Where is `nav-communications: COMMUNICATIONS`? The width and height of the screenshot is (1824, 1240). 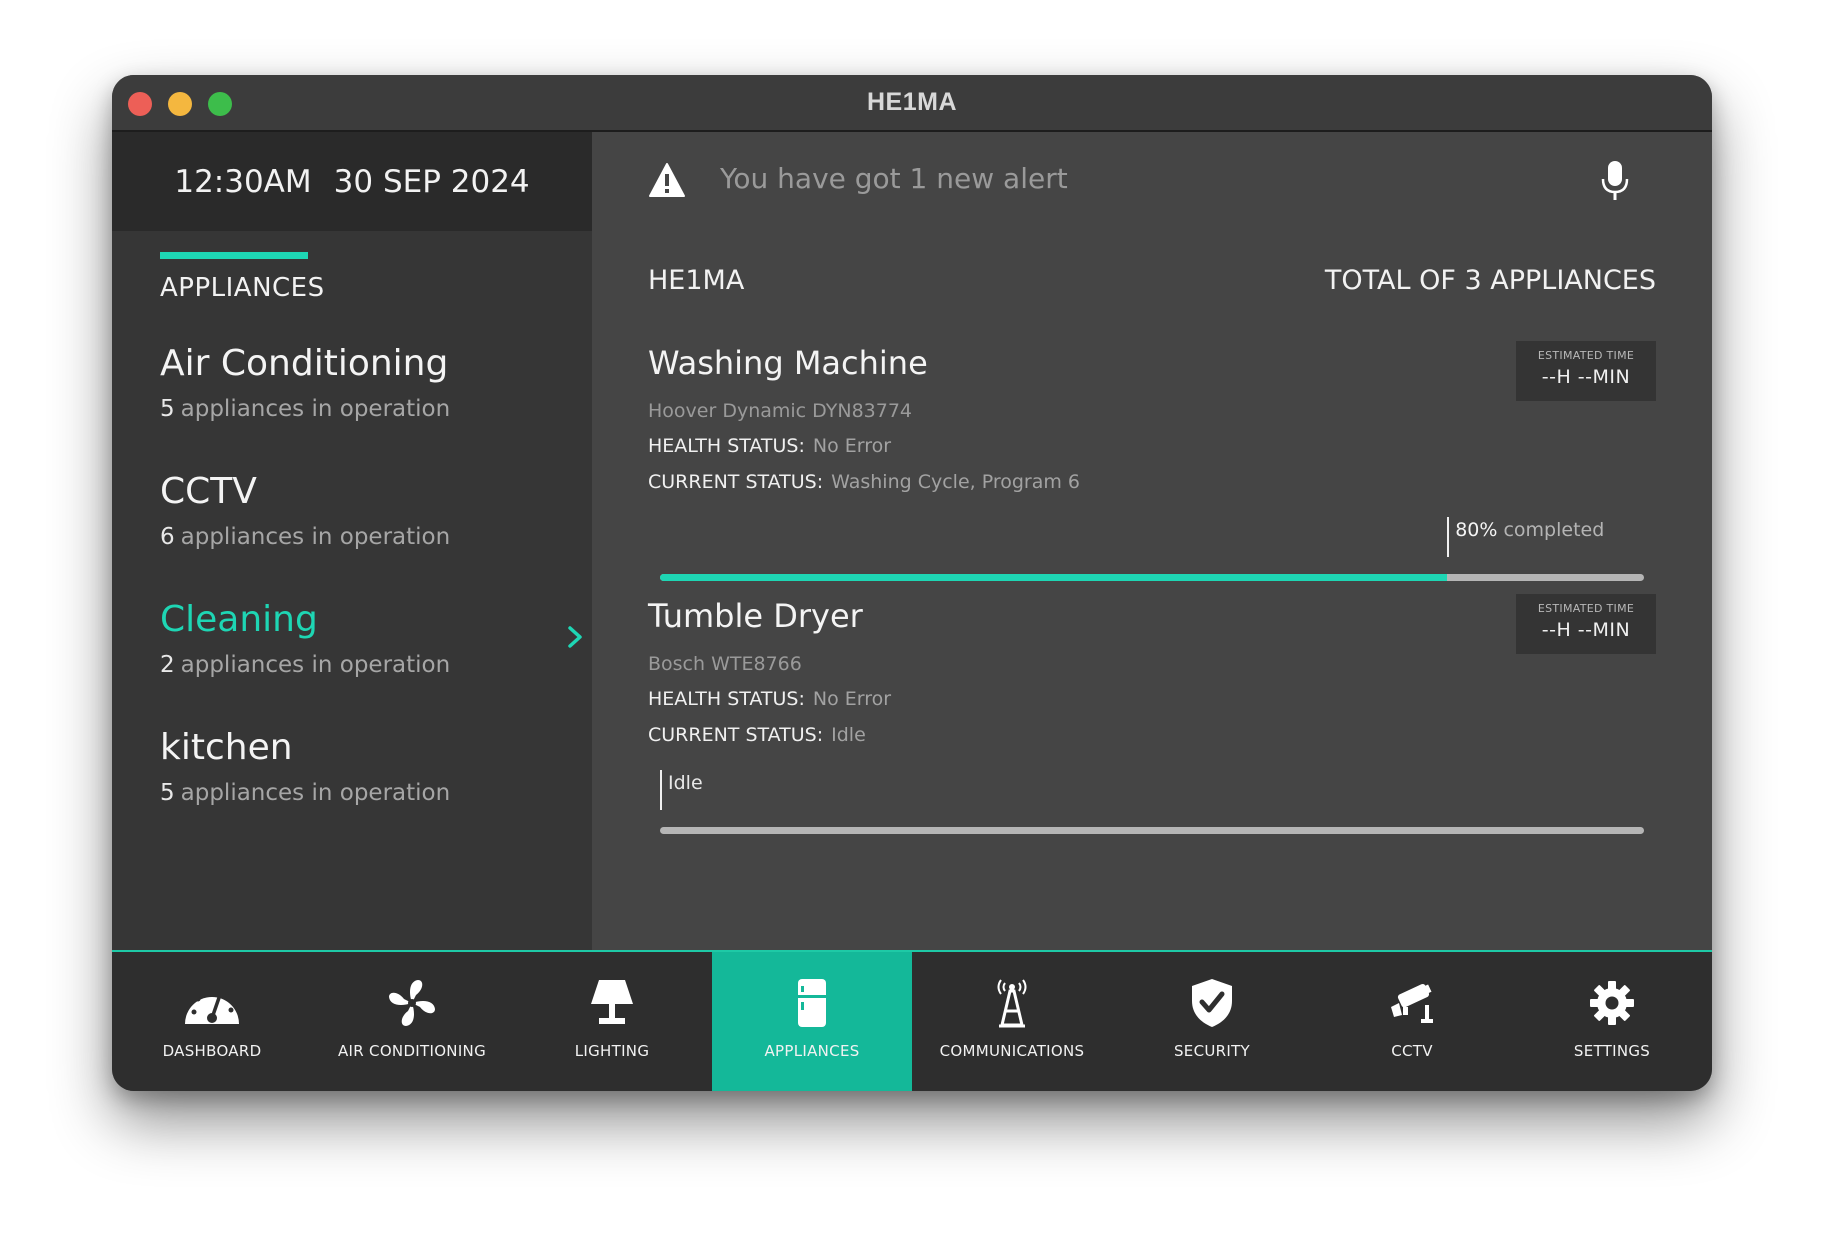 nav-communications: COMMUNICATIONS is located at coordinates (1012, 1021).